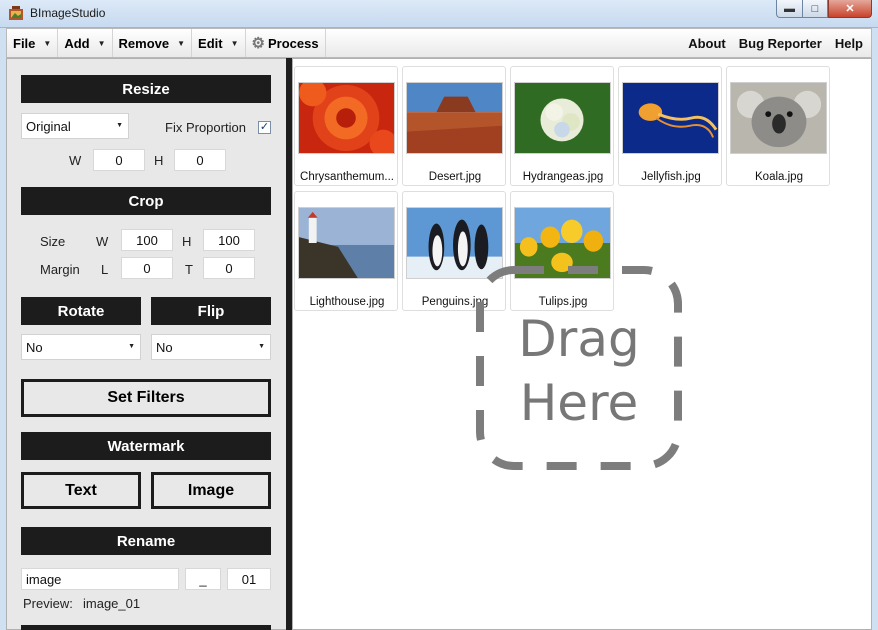 The height and width of the screenshot is (630, 878). Describe the element at coordinates (144, 43) in the screenshot. I see `menu-remove-label: Remove` at that location.